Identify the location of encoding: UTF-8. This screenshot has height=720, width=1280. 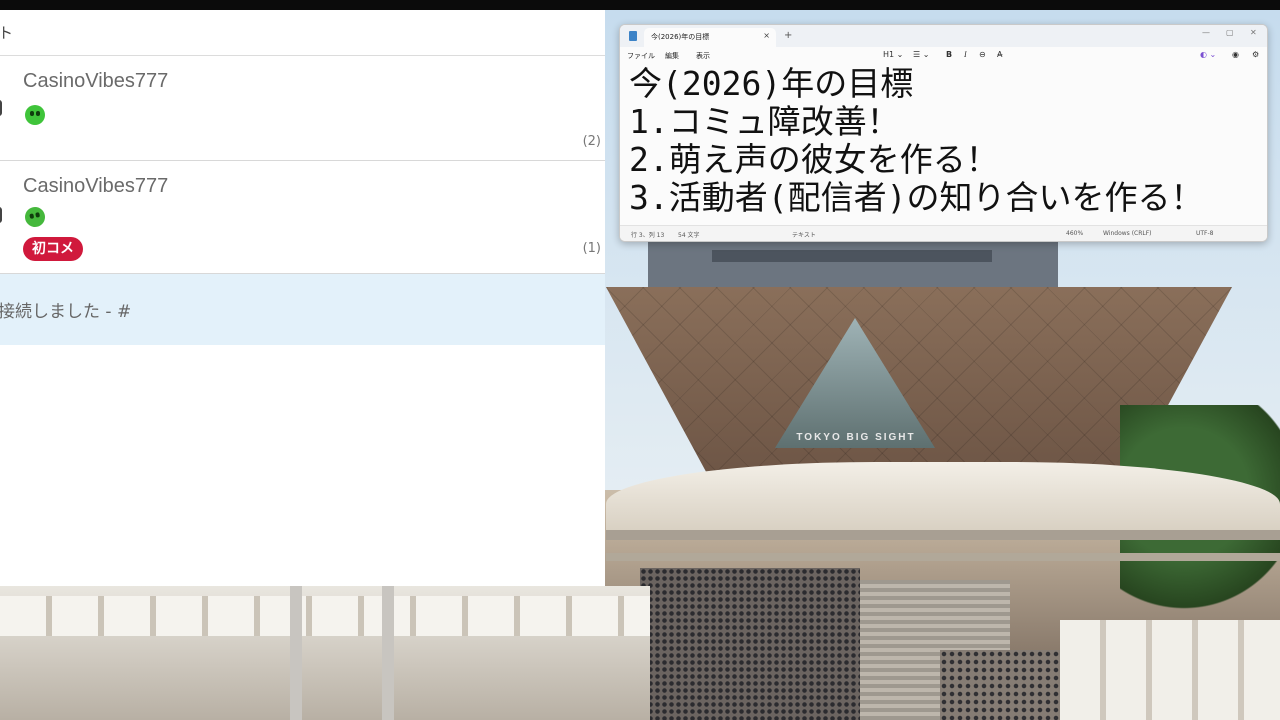
(1205, 233).